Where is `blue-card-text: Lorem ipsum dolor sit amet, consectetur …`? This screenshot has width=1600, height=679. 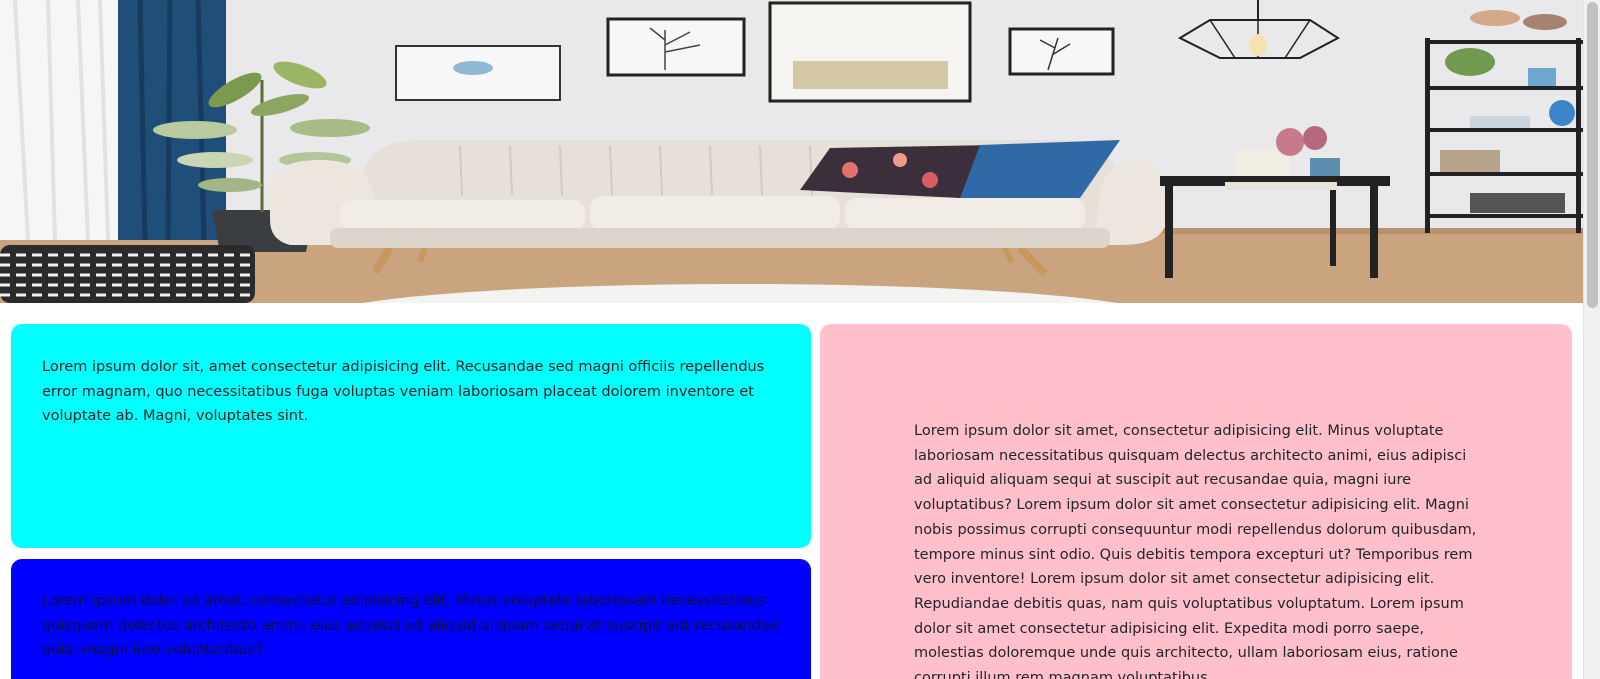
blue-card-text: Lorem ipsum dolor sit amet, consectetur … is located at coordinates (410, 626).